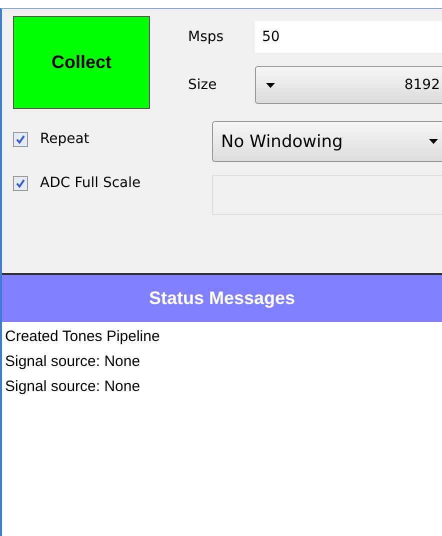 This screenshot has width=442, height=536. Describe the element at coordinates (77, 183) in the screenshot. I see `checkbox-option: ADC Full Scale` at that location.